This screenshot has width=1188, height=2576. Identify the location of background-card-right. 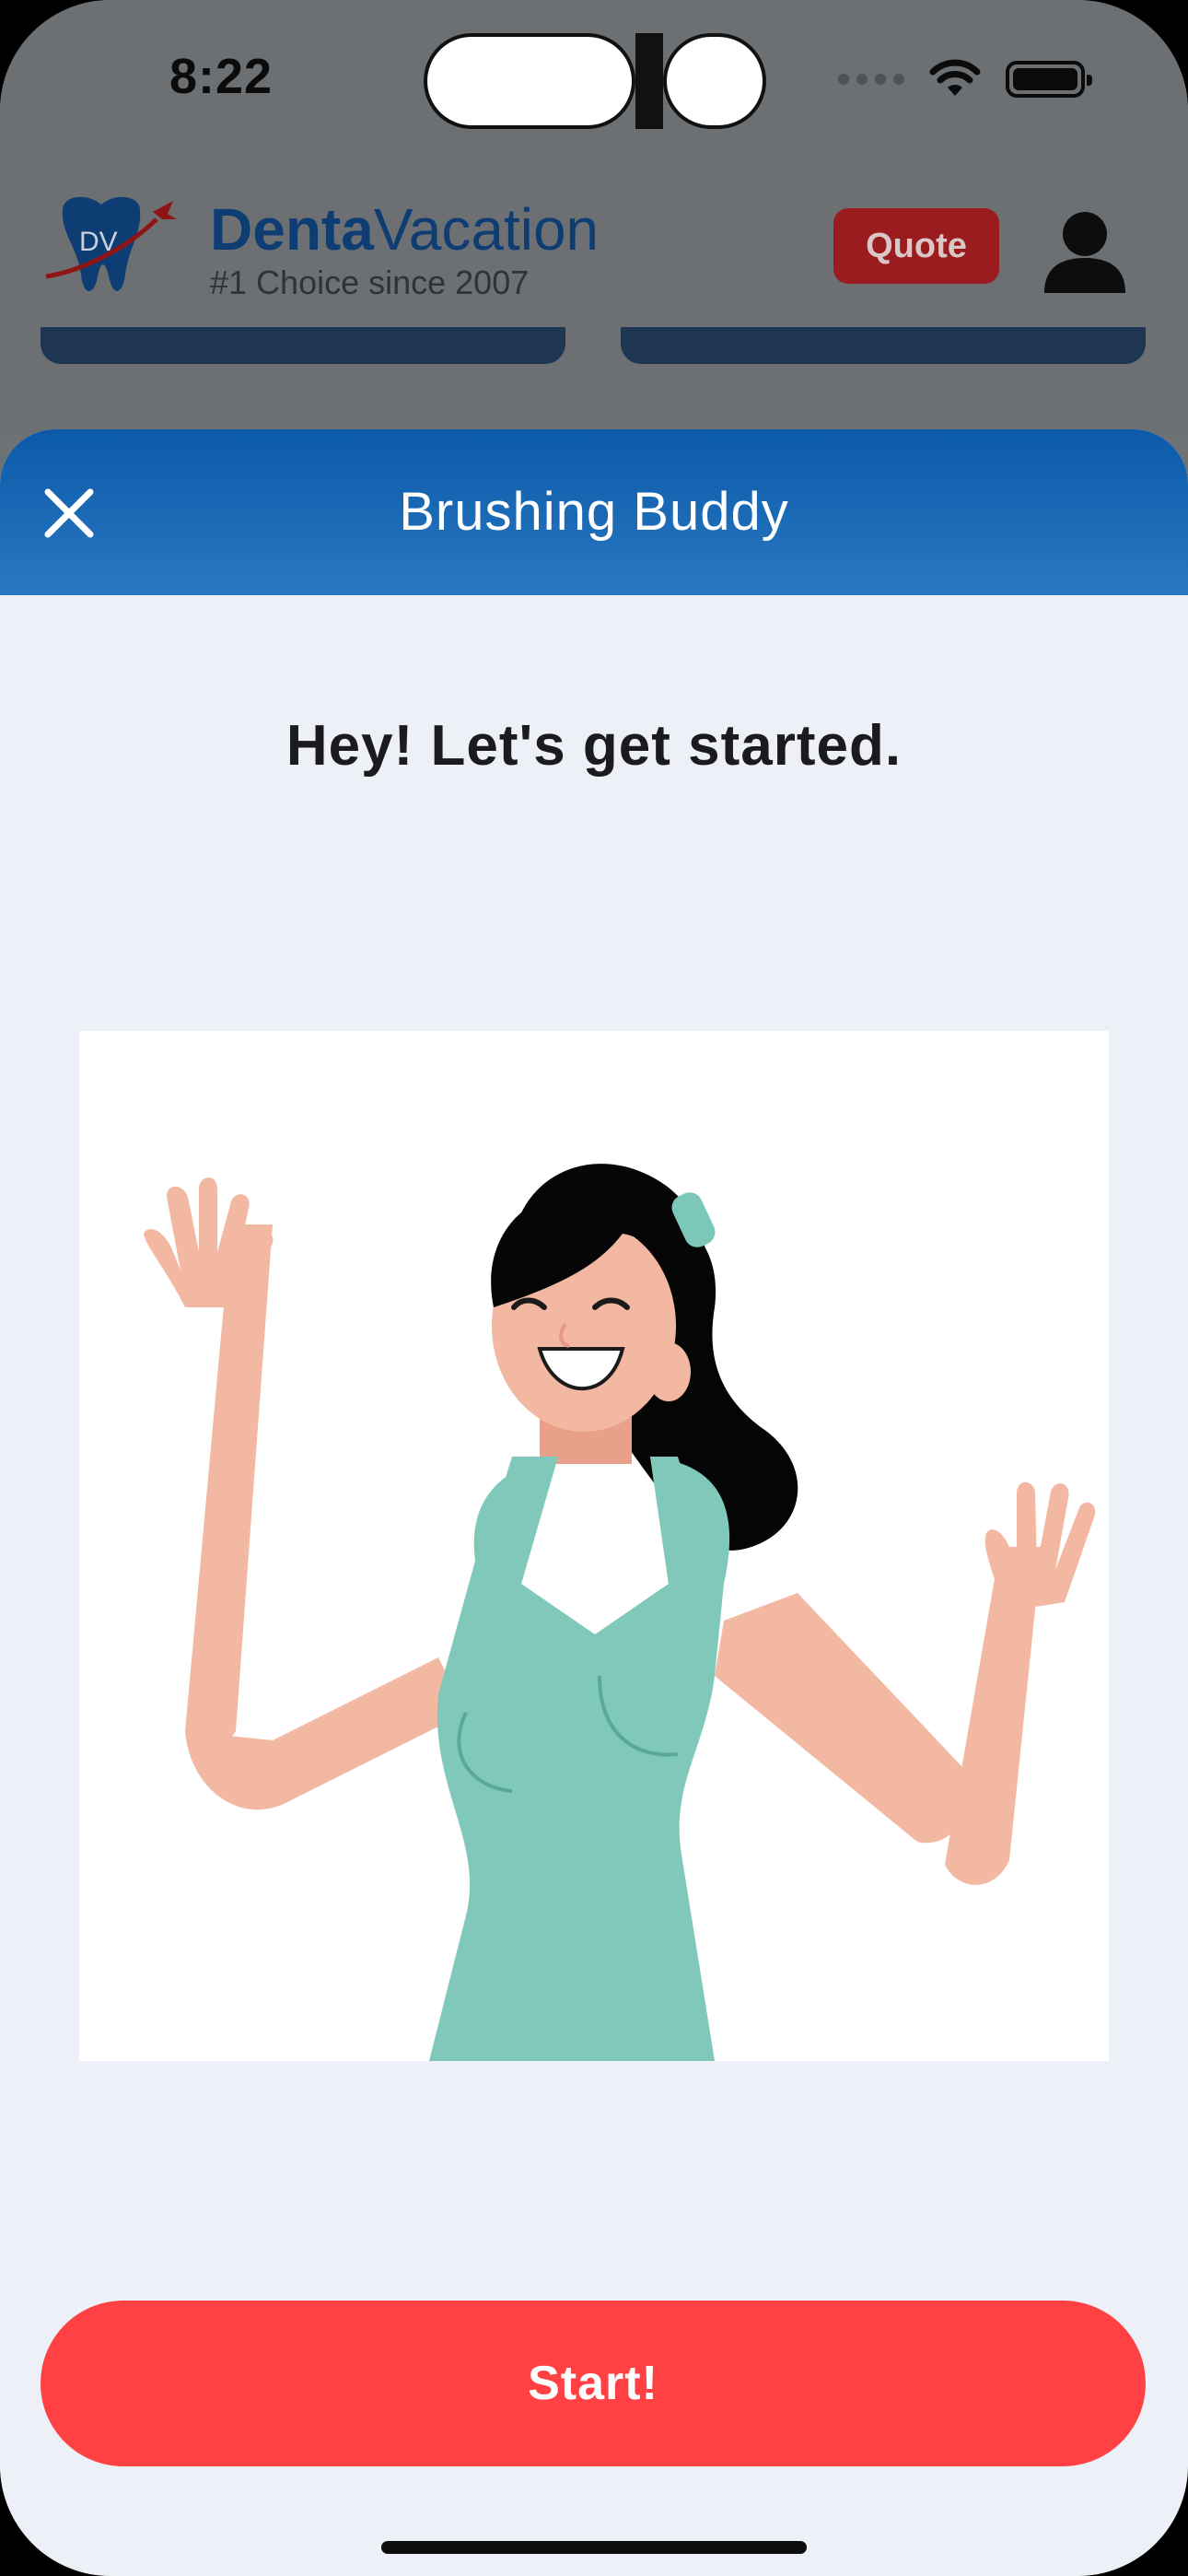
(883, 345).